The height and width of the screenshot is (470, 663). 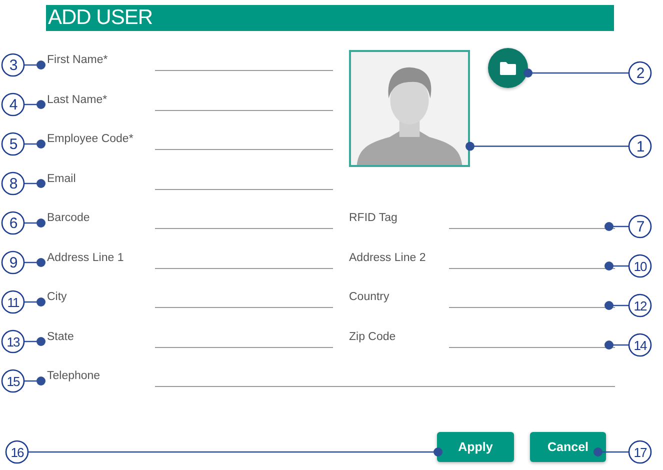 I want to click on callout-marker: 11, so click(x=13, y=302).